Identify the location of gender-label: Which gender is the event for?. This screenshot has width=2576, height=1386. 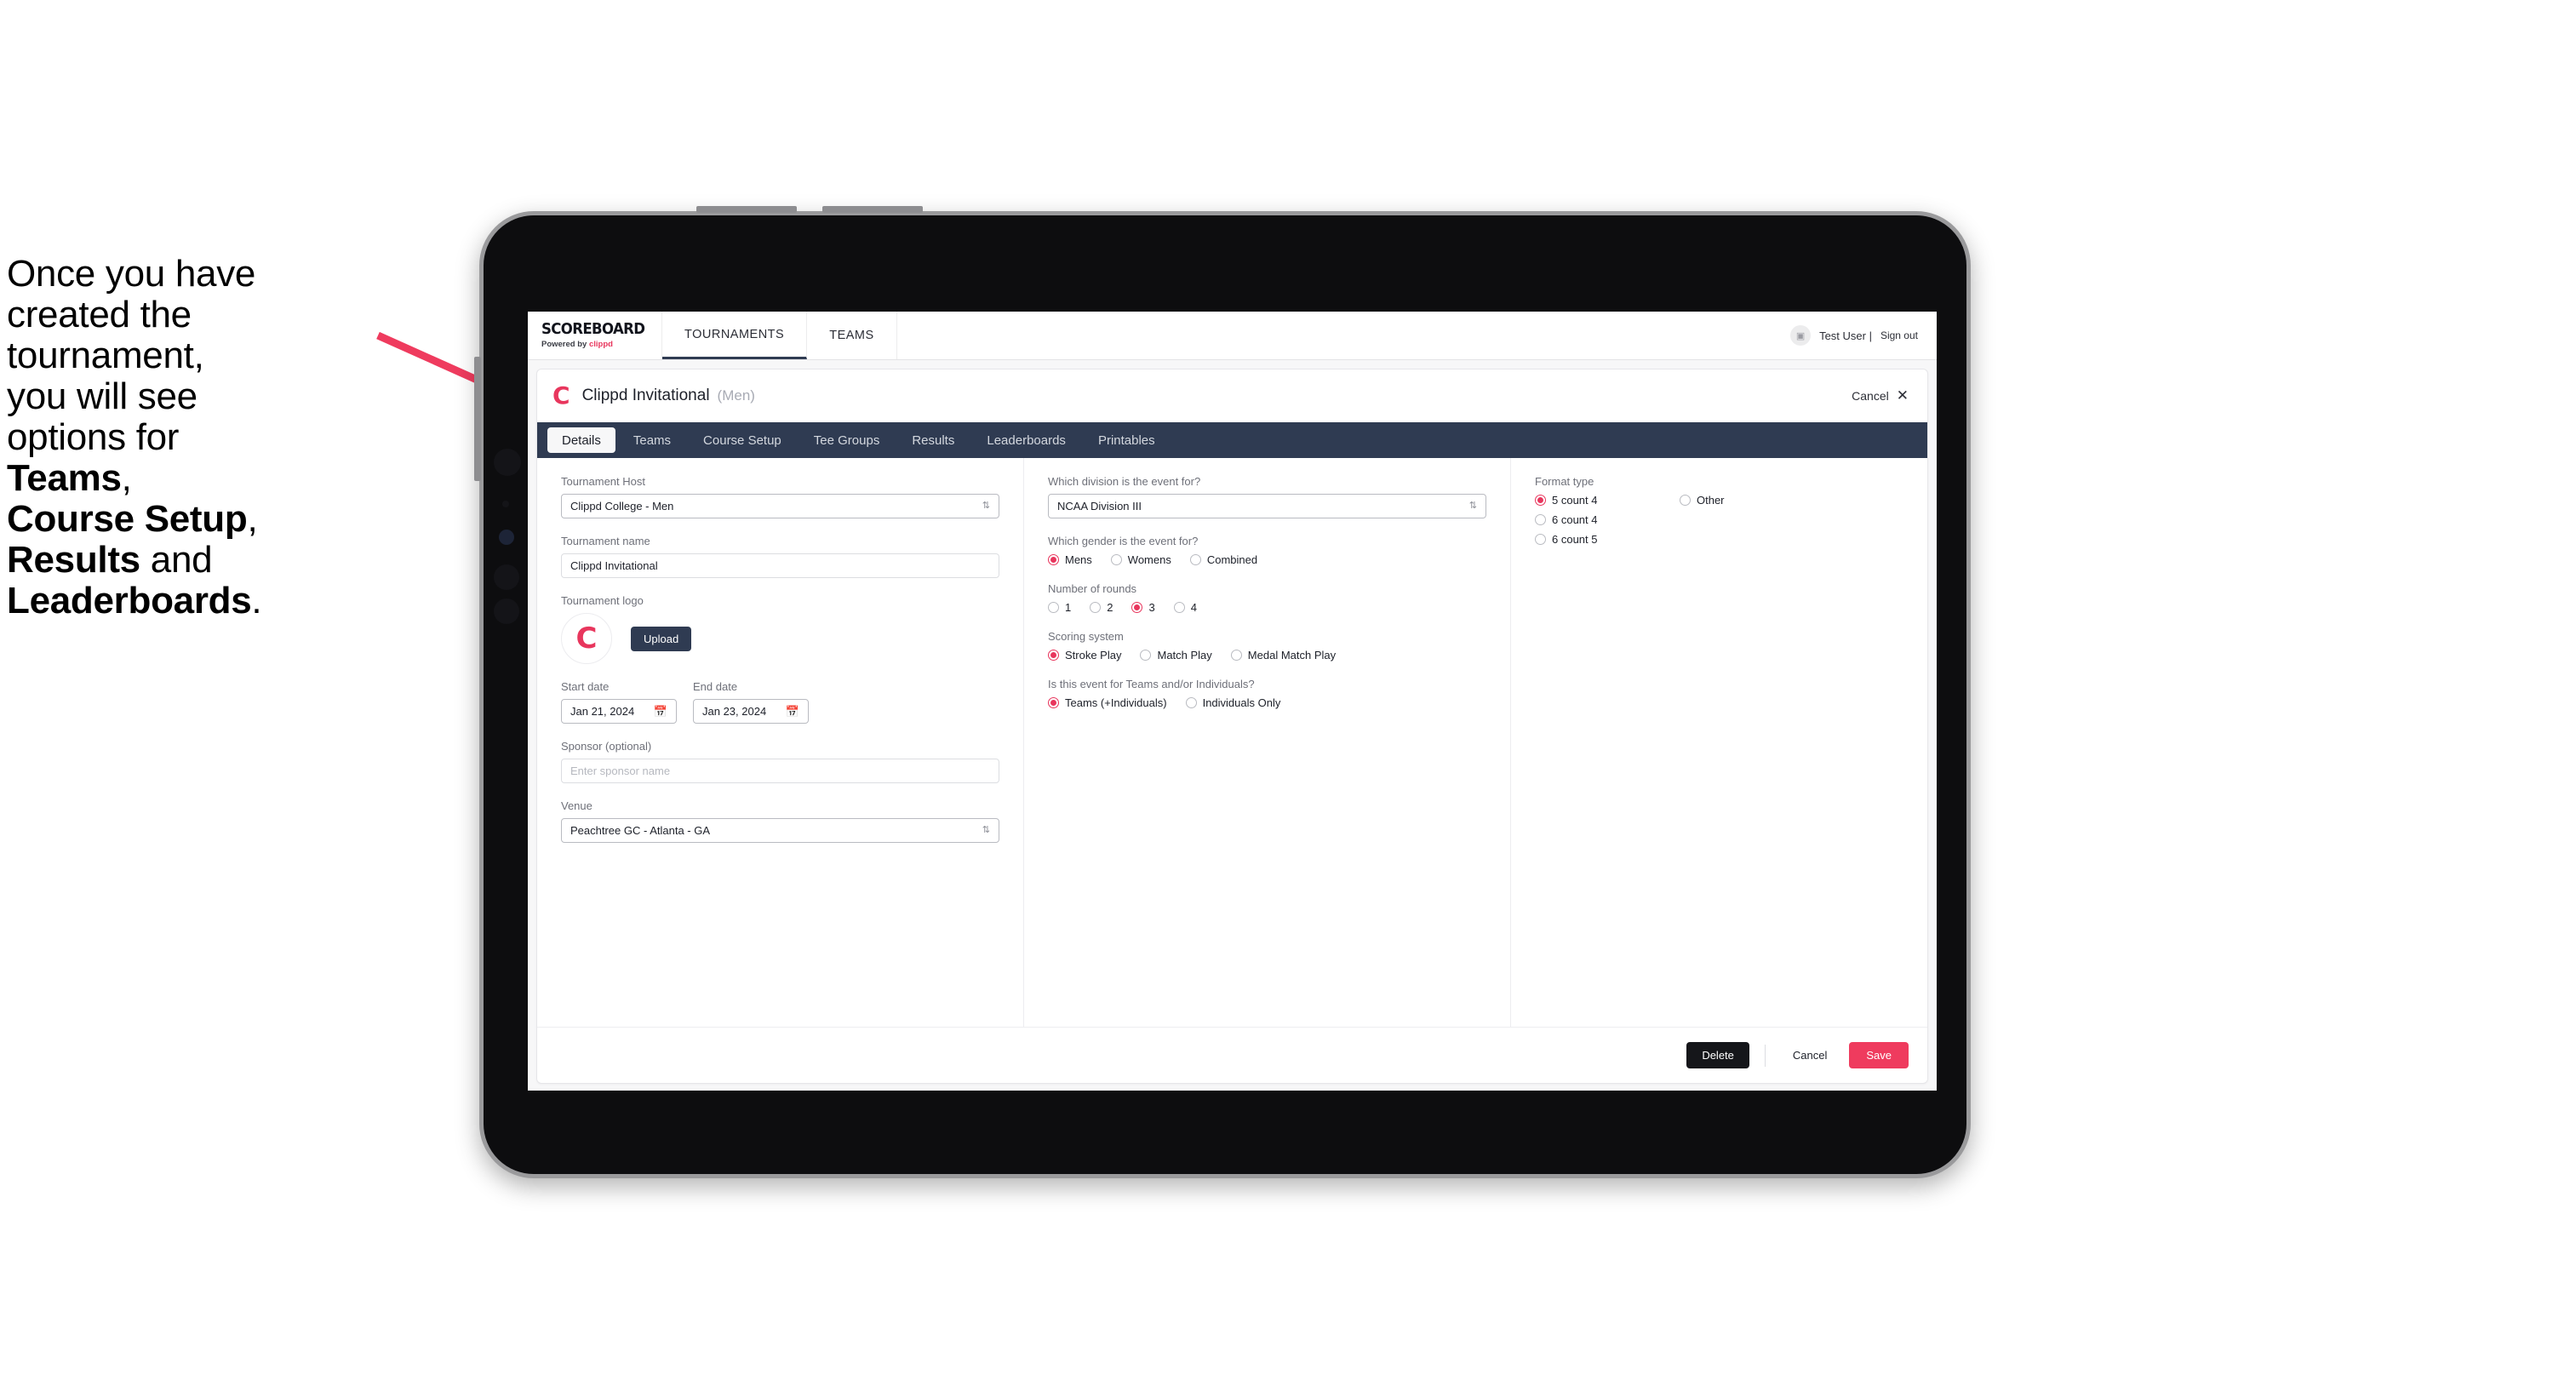
(1123, 541).